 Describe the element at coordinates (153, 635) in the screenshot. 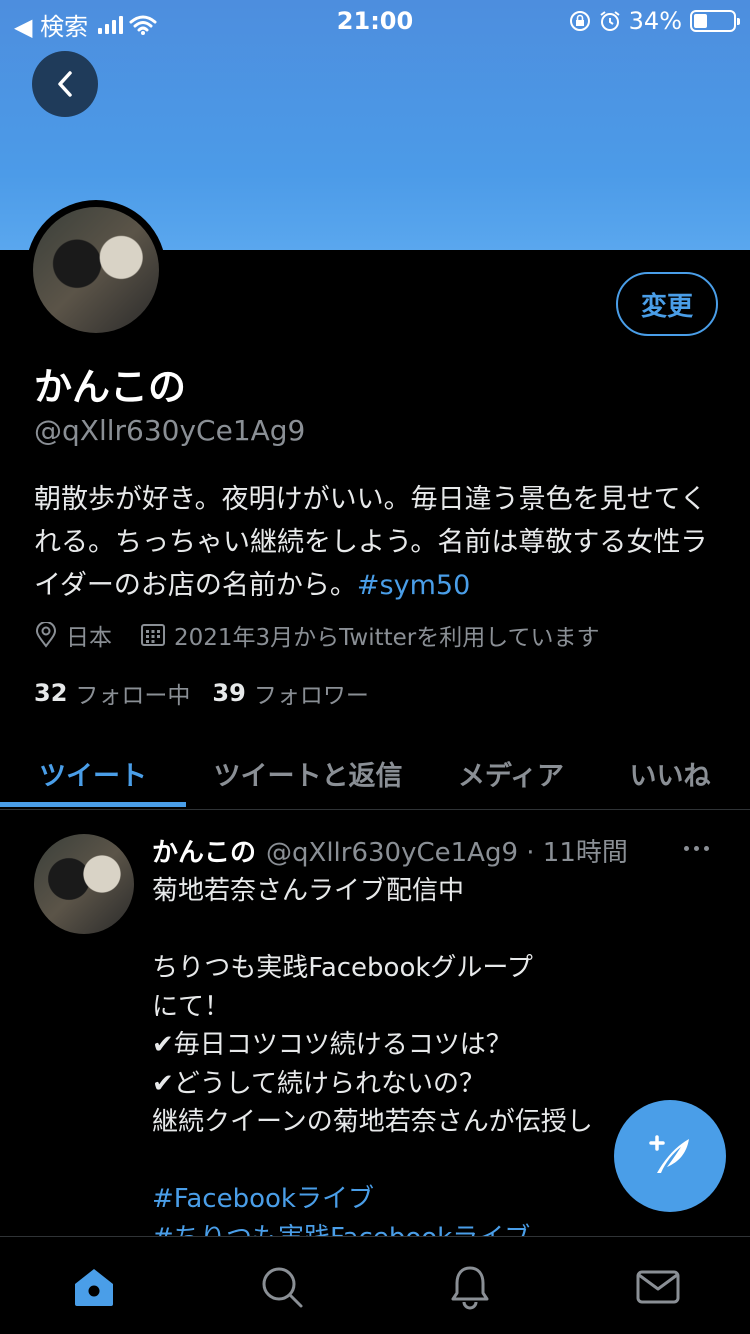

I see `calendar-icon` at that location.